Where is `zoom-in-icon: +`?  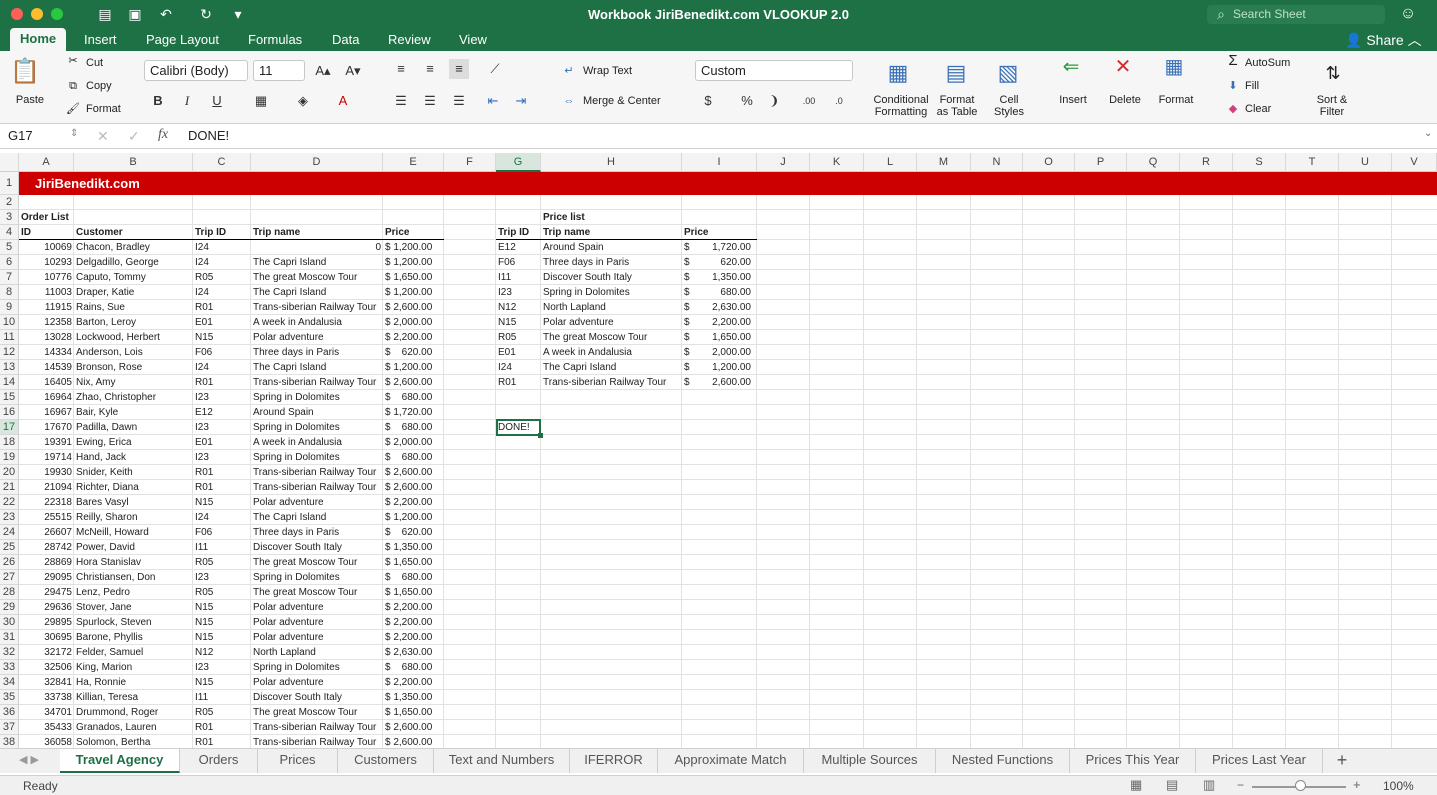
zoom-in-icon: + is located at coordinates (1357, 784).